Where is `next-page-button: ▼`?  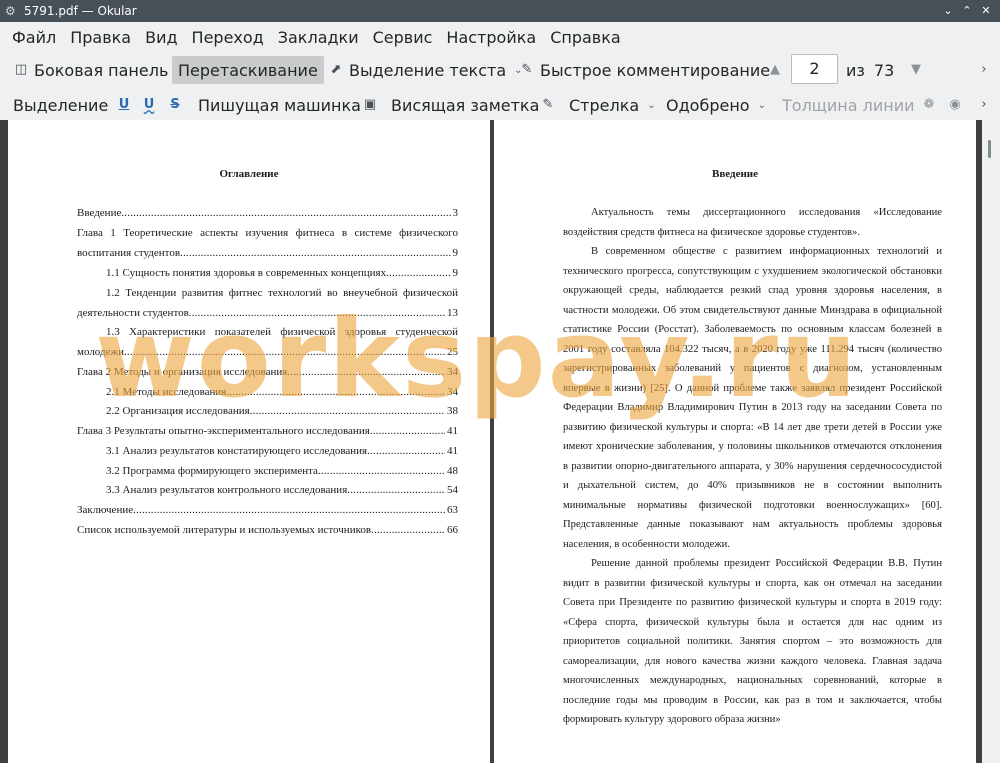 next-page-button: ▼ is located at coordinates (918, 70).